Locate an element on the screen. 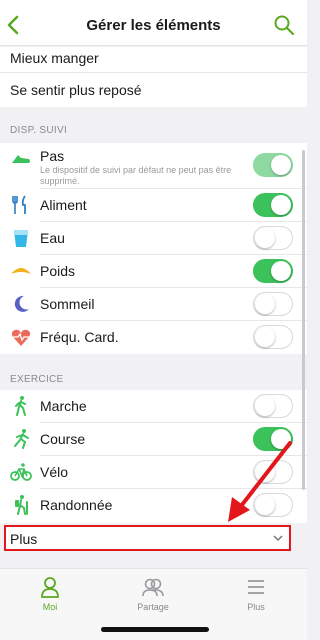 The image size is (320, 640). toggle-sommeil is located at coordinates (273, 304).